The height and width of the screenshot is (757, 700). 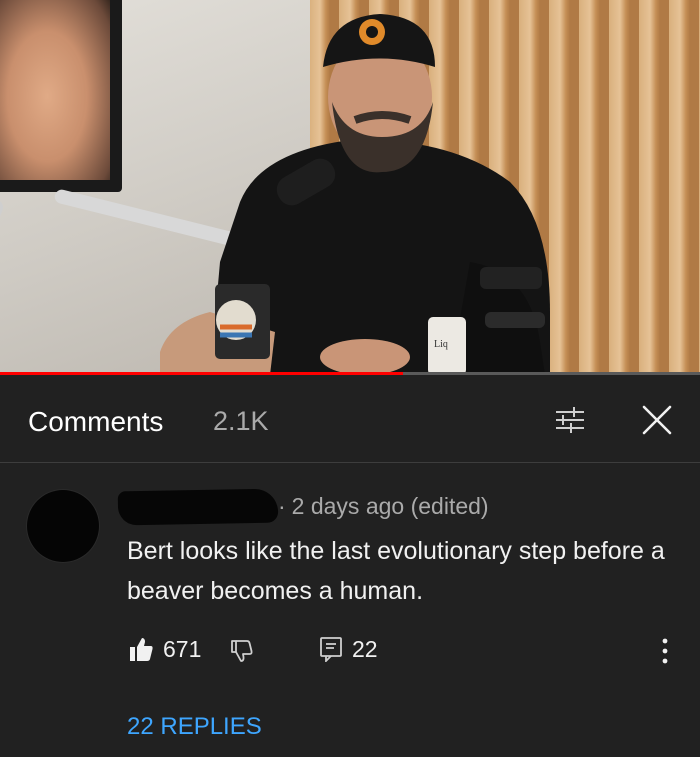 I want to click on comment-meta: · 2 days ago (edited), so click(x=383, y=506).